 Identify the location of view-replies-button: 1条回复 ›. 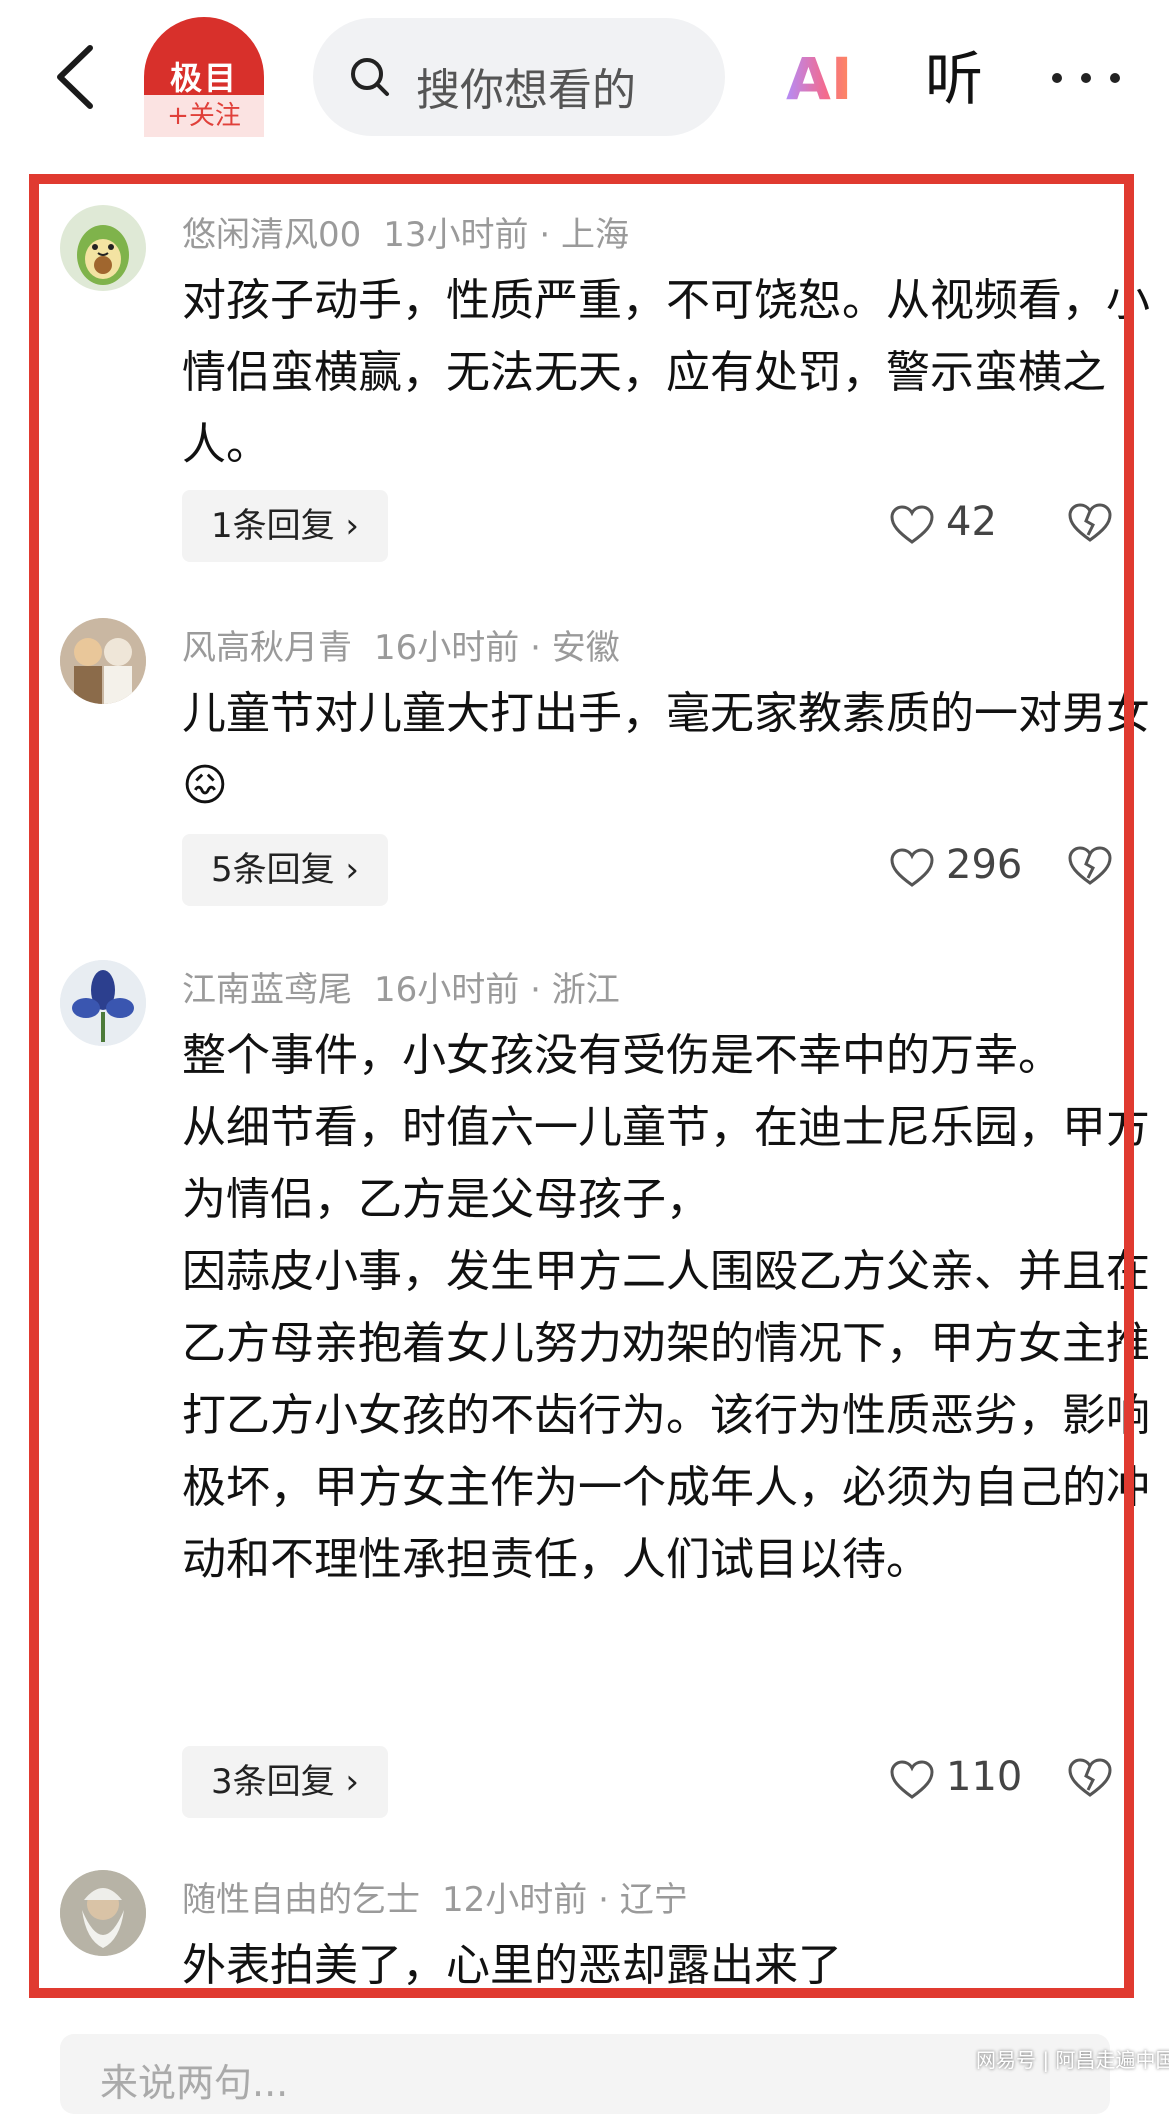
(285, 526).